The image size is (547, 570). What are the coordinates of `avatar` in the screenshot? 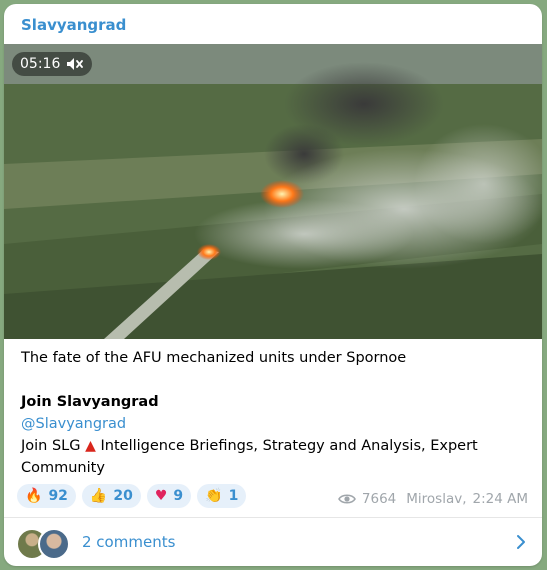 It's located at (54, 544).